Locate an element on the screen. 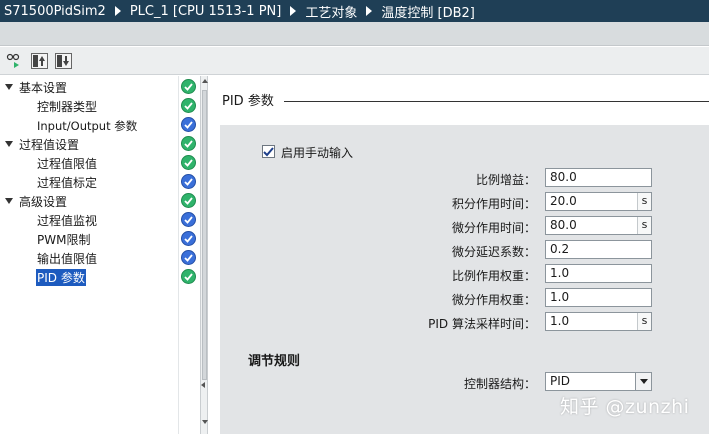 The width and height of the screenshot is (709, 434). proportional-weighting-input: 1.0 is located at coordinates (598, 273).